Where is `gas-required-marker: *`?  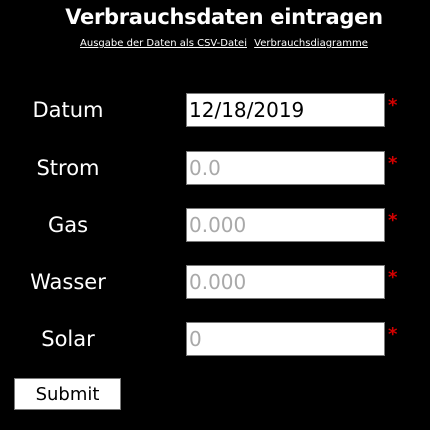 gas-required-marker: * is located at coordinates (393, 220).